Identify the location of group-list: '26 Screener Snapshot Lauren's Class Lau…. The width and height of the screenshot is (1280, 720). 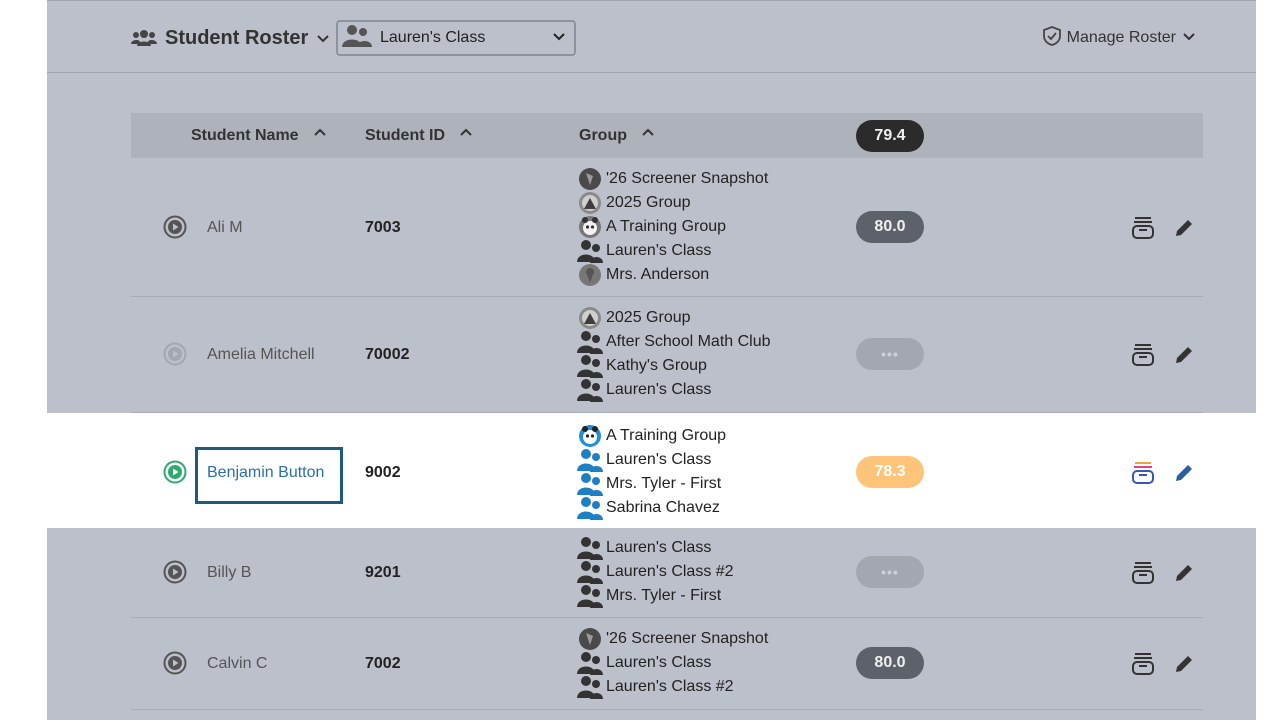
(672, 663).